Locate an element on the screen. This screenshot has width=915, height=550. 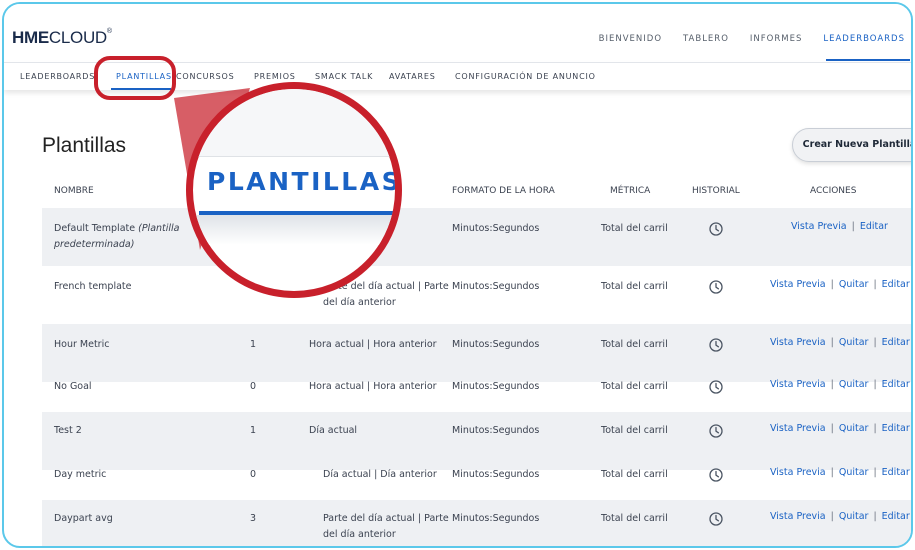
active-nav-indicator is located at coordinates (868, 60).